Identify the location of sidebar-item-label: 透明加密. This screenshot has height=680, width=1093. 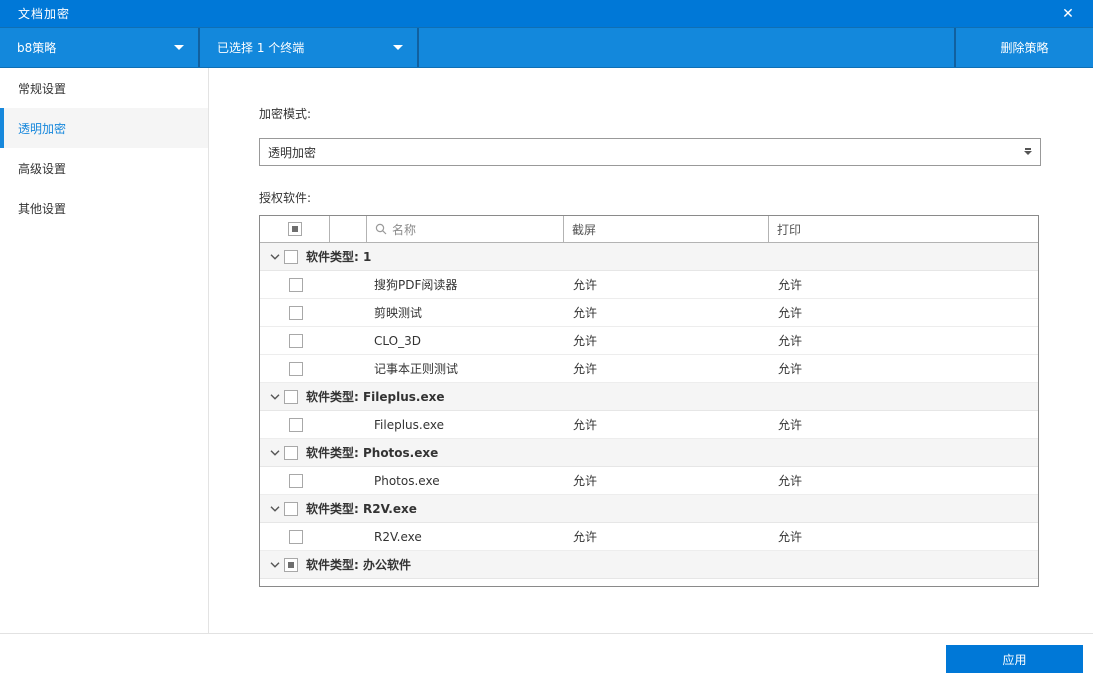
(42, 128).